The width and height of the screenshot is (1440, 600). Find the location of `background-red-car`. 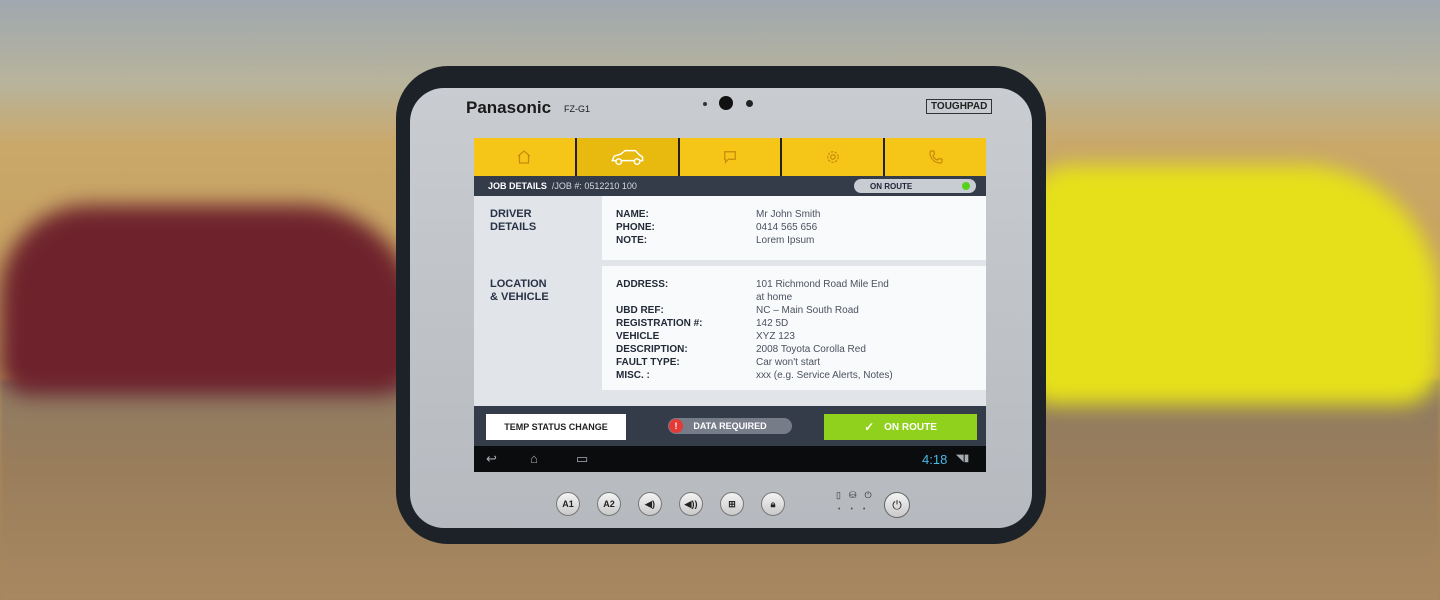

background-red-car is located at coordinates (210, 300).